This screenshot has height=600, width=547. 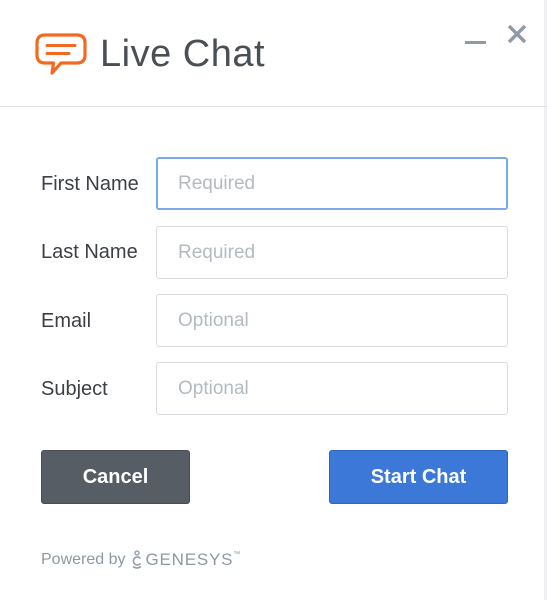 I want to click on subject-field, so click(x=332, y=388).